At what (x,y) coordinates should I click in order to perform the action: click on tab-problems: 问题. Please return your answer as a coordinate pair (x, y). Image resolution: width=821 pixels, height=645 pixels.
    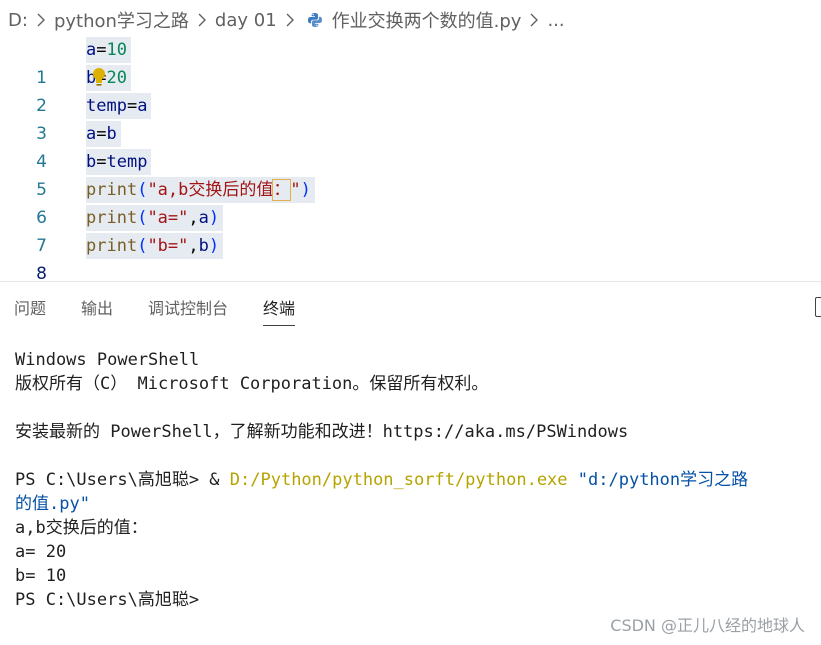
    Looking at the image, I should click on (30, 311).